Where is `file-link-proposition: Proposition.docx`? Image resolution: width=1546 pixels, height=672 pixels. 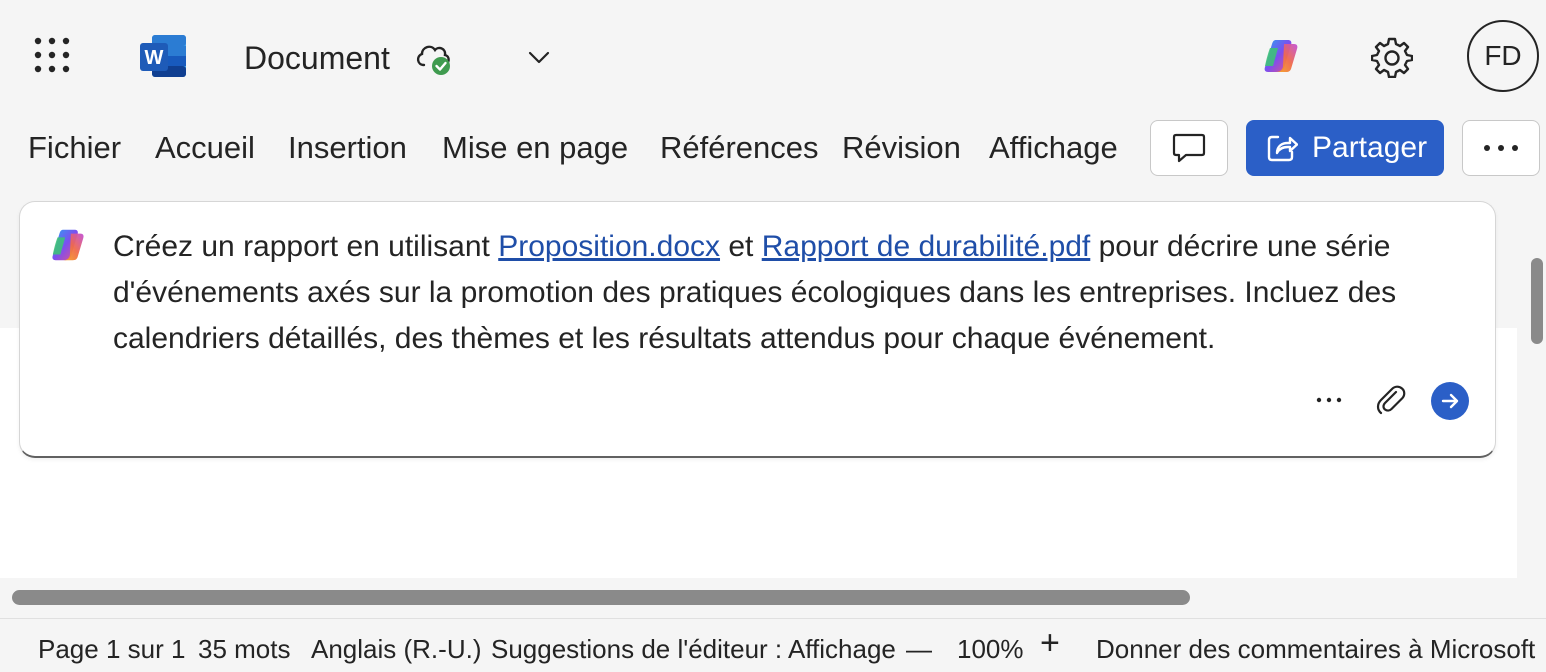
file-link-proposition: Proposition.docx is located at coordinates (609, 246).